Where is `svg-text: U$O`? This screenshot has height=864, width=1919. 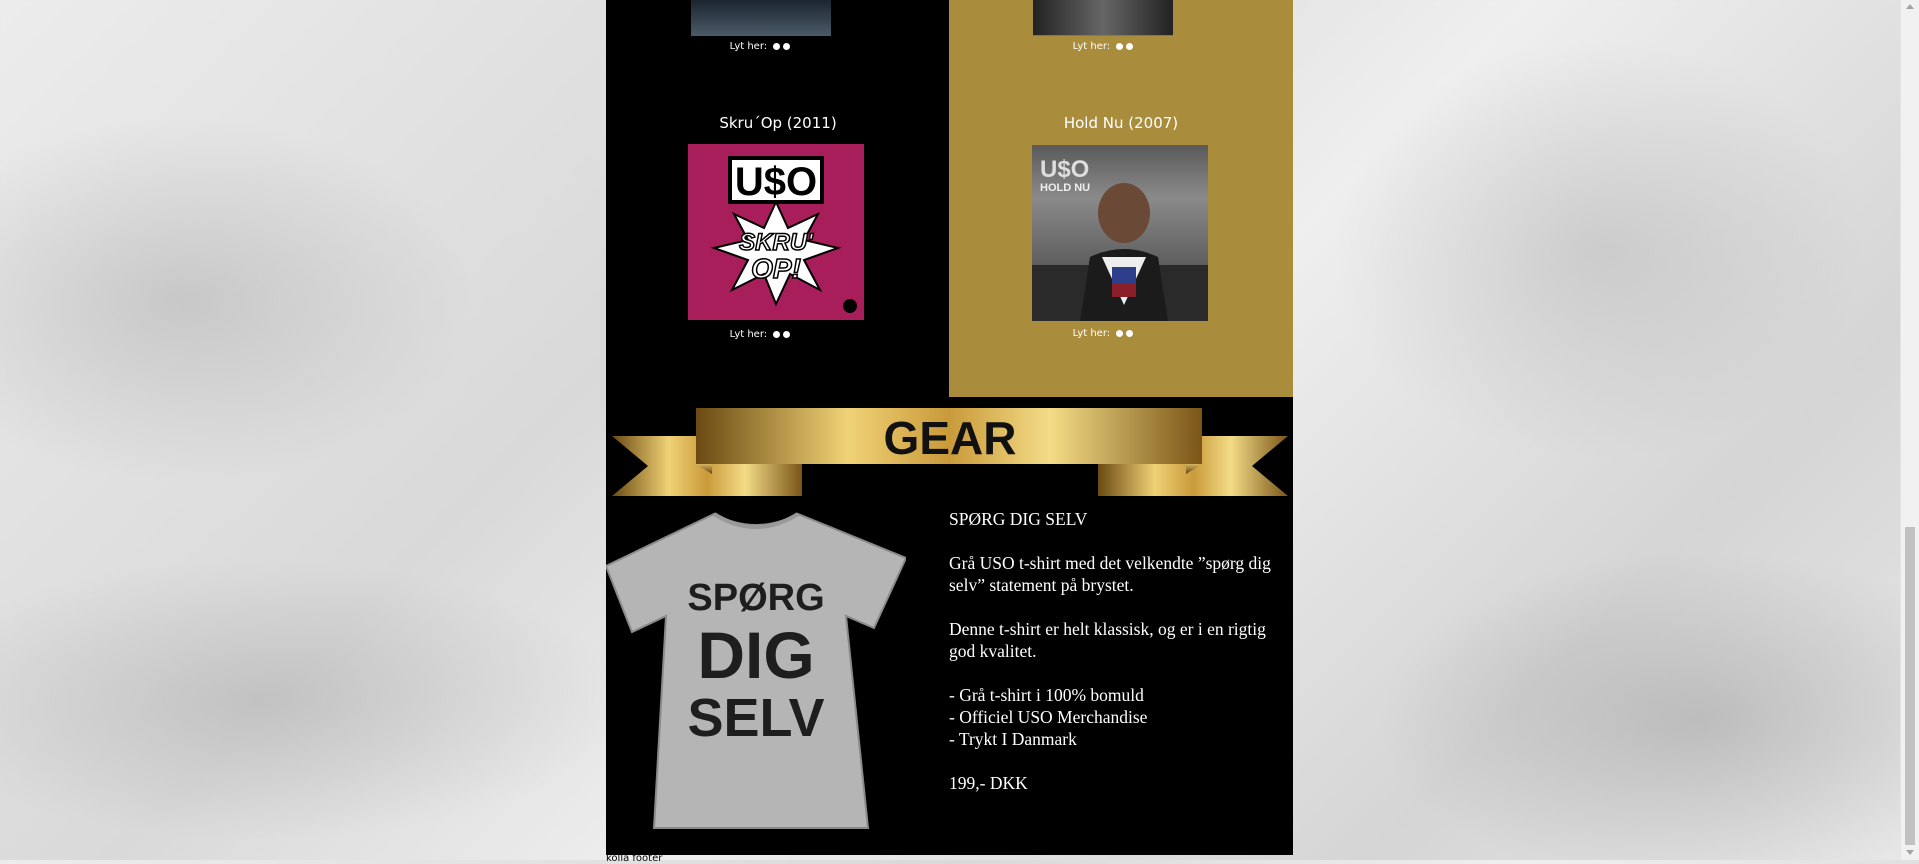
svg-text: U$O is located at coordinates (1064, 169).